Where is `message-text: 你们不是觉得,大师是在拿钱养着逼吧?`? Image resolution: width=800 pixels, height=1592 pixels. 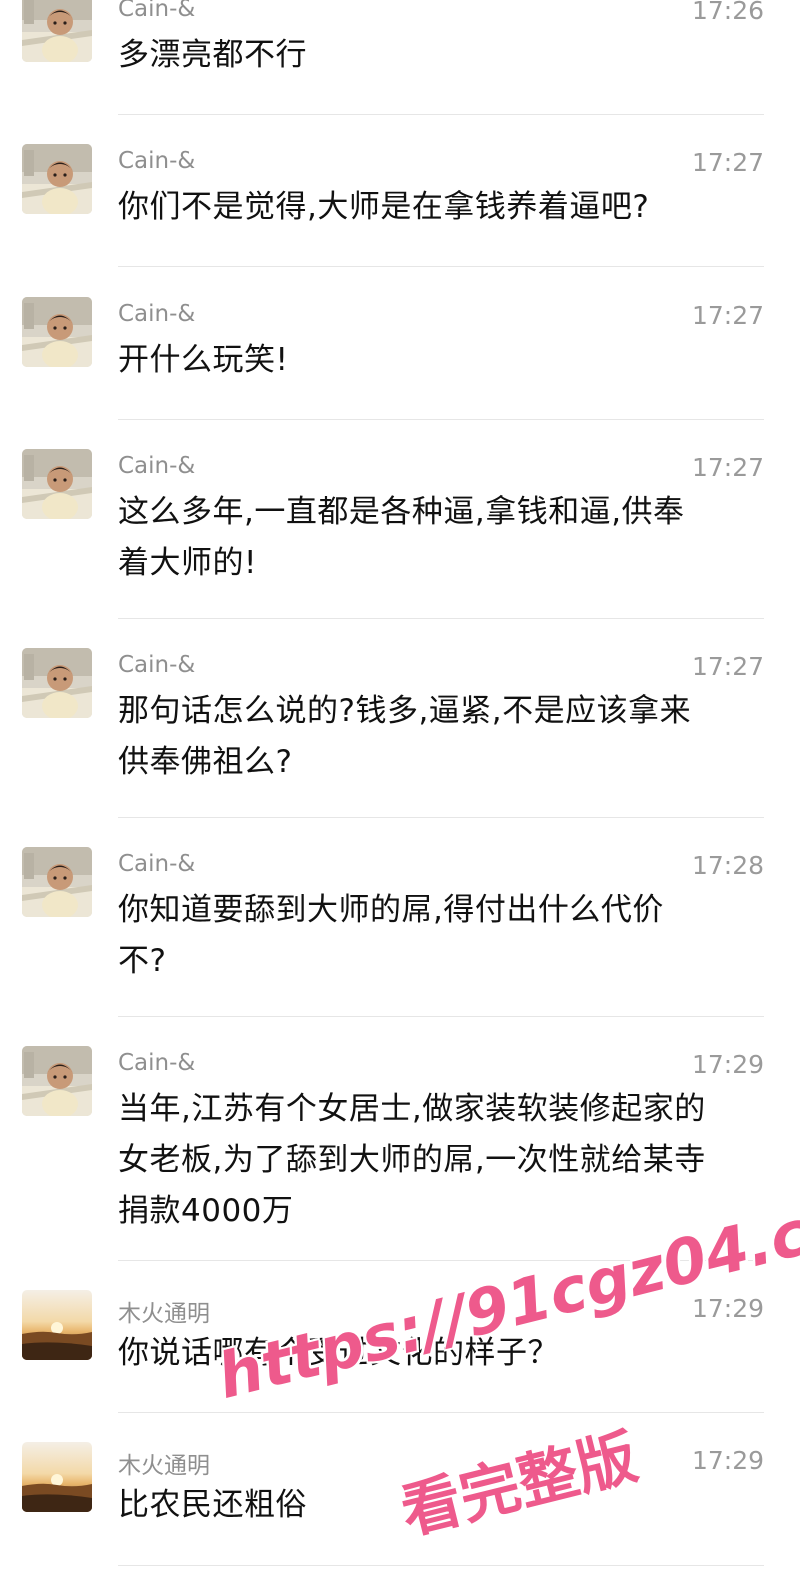
message-text: 你们不是觉得,大师是在拿钱养着逼吧? is located at coordinates (438, 207).